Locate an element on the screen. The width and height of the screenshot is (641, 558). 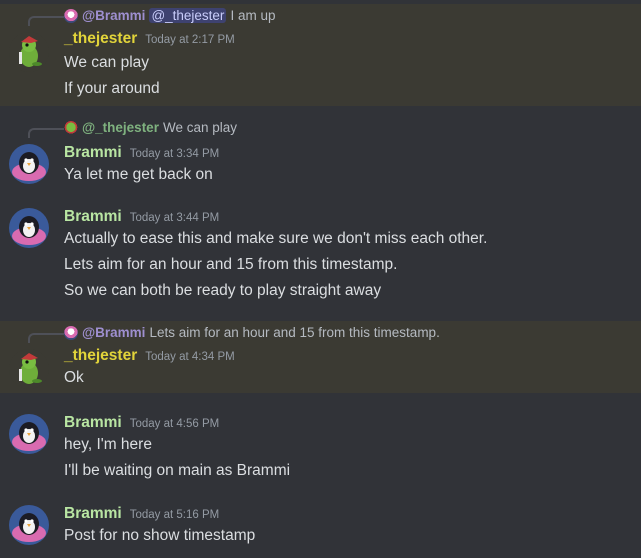
reply-preview: @_thejester We can play is located at coordinates (150, 127).